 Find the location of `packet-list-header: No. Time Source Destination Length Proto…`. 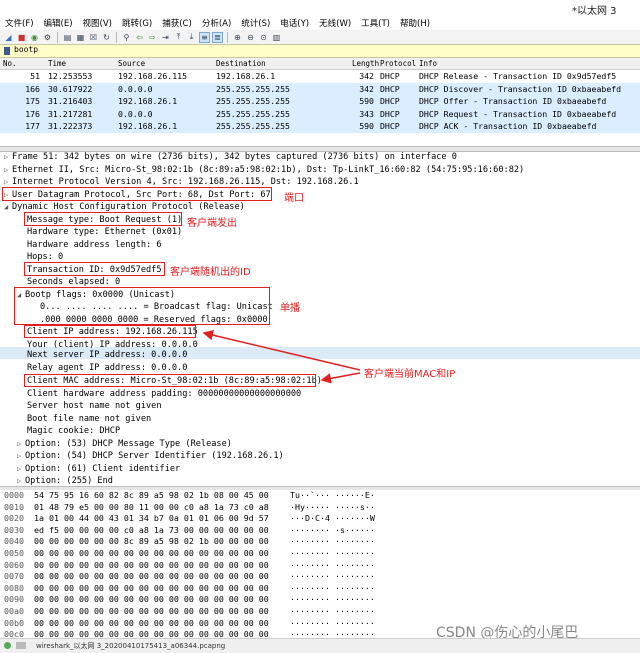

packet-list-header: No. Time Source Destination Length Proto… is located at coordinates (320, 64).